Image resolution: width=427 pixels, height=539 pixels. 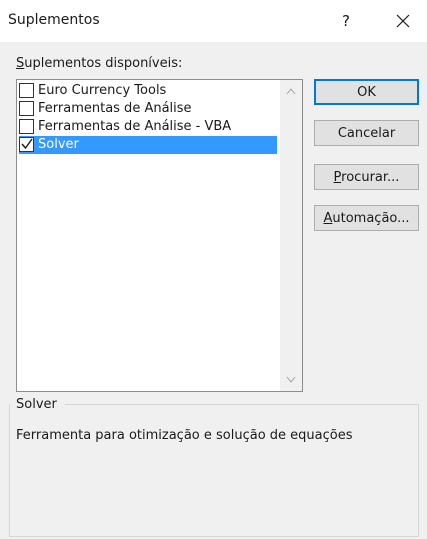 I want to click on list-item-analysis-toolpak: Ferramentas de Análise, so click(x=148, y=109).